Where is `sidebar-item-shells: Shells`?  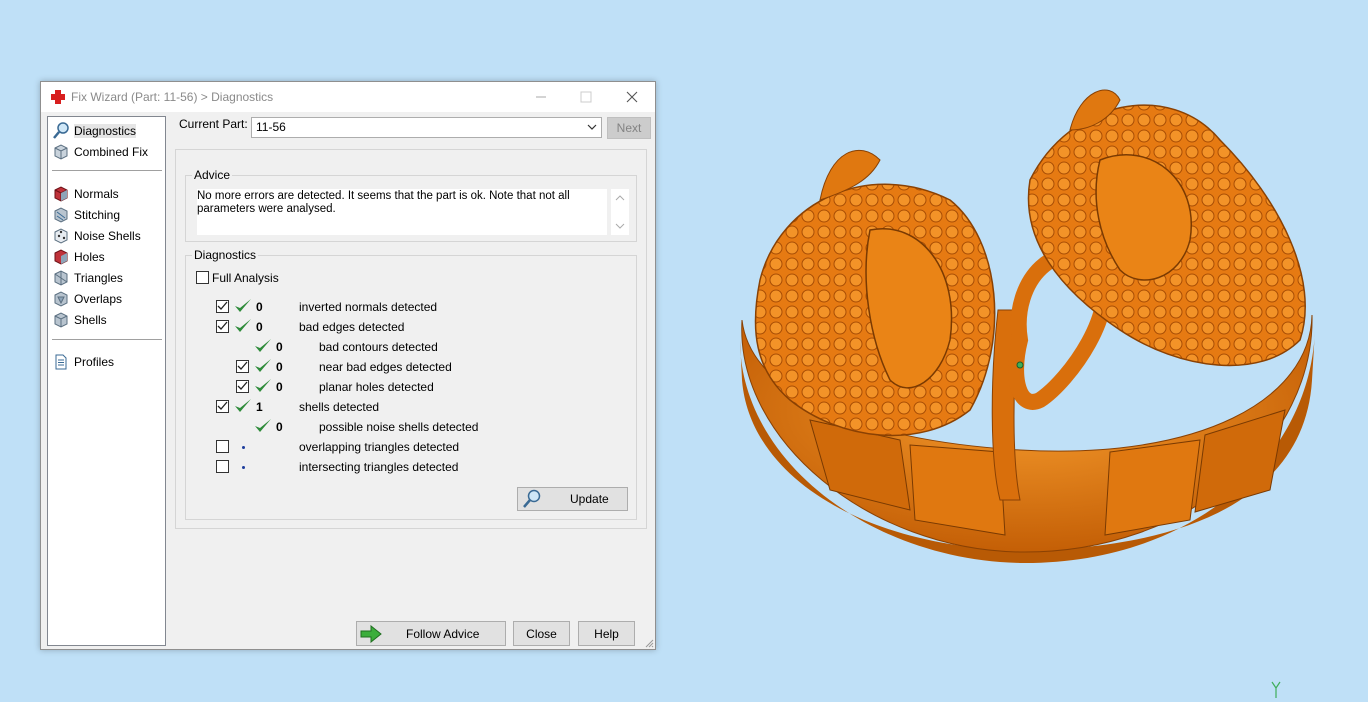 sidebar-item-shells: Shells is located at coordinates (79, 320).